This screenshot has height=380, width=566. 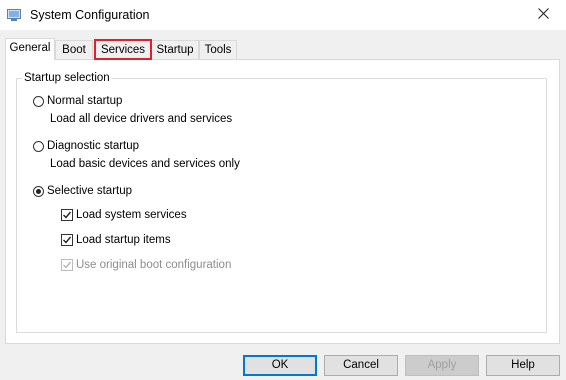 What do you see at coordinates (67, 78) in the screenshot?
I see `group-title: Startup selection` at bounding box center [67, 78].